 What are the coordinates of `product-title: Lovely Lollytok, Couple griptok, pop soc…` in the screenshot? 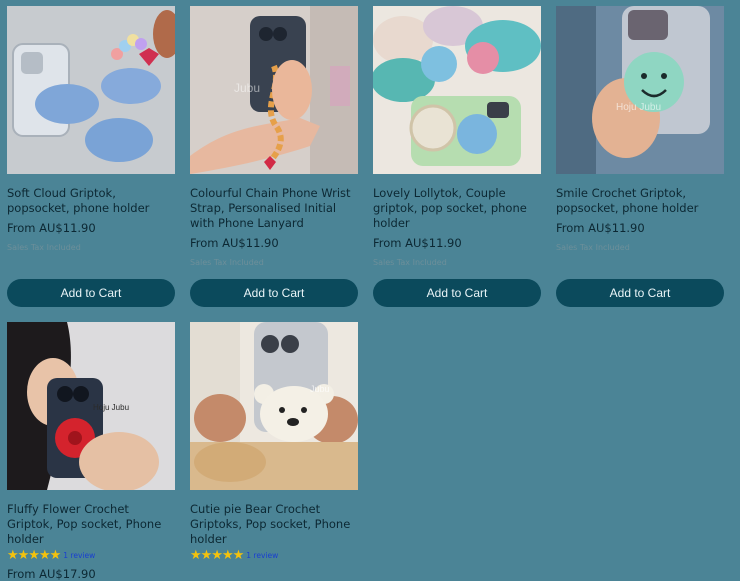 It's located at (457, 208).